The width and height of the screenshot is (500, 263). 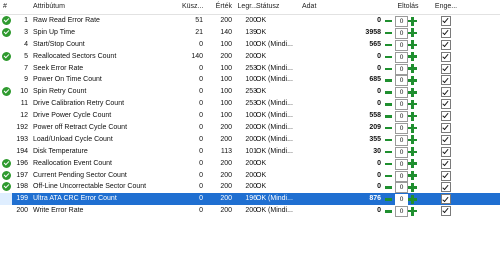 What do you see at coordinates (250, 45) in the screenshot?
I see `table-row: 4 Start/Stop Count 0 100 100 OK (Mindi... 565 0` at bounding box center [250, 45].